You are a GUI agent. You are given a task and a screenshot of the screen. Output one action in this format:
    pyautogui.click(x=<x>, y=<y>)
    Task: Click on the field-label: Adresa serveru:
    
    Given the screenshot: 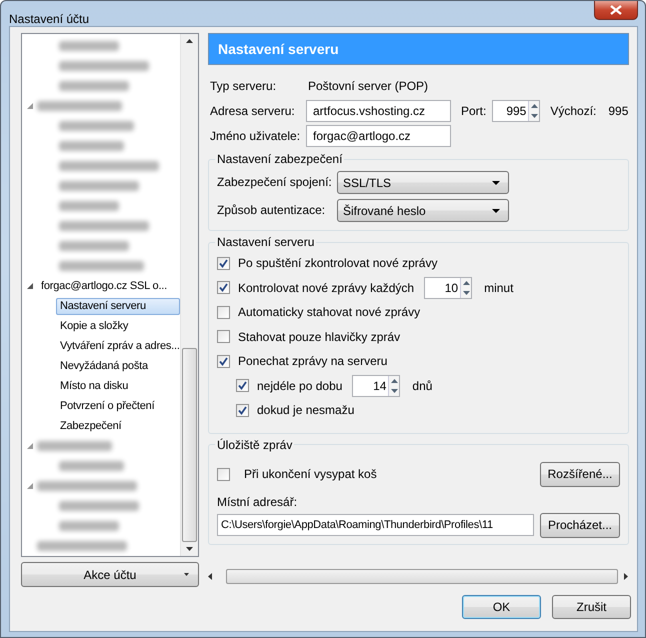 What is the action you would take?
    pyautogui.click(x=253, y=111)
    